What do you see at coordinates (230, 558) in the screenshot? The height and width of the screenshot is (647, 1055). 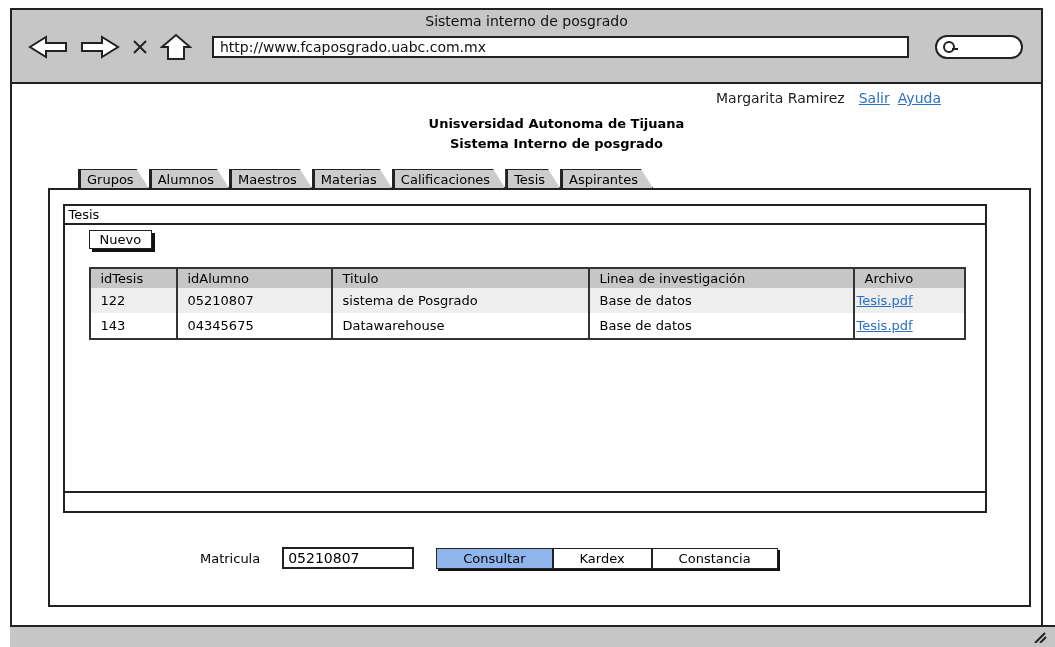 I see `field-label: Matricula` at bounding box center [230, 558].